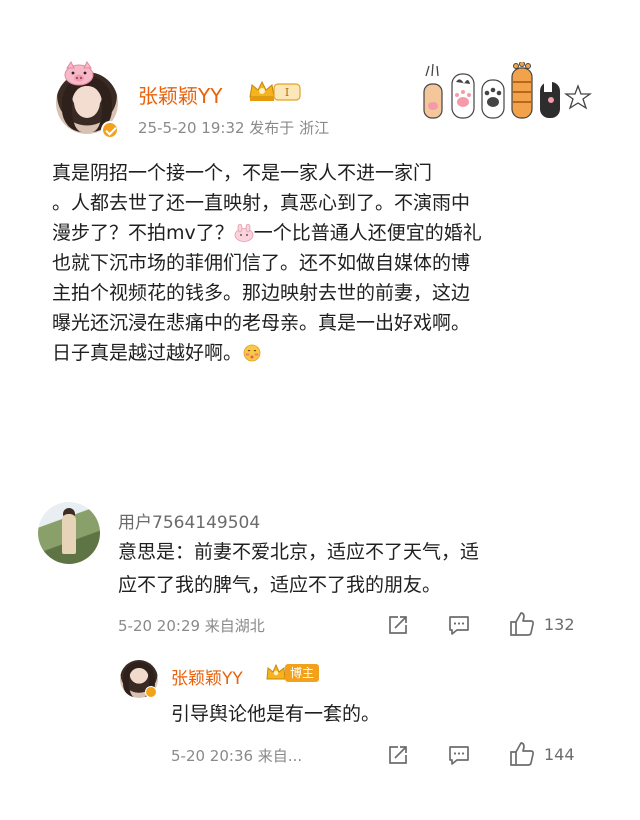  What do you see at coordinates (147, 353) in the screenshot?
I see `post-line-part: 日子真是越过越好啊。` at bounding box center [147, 353].